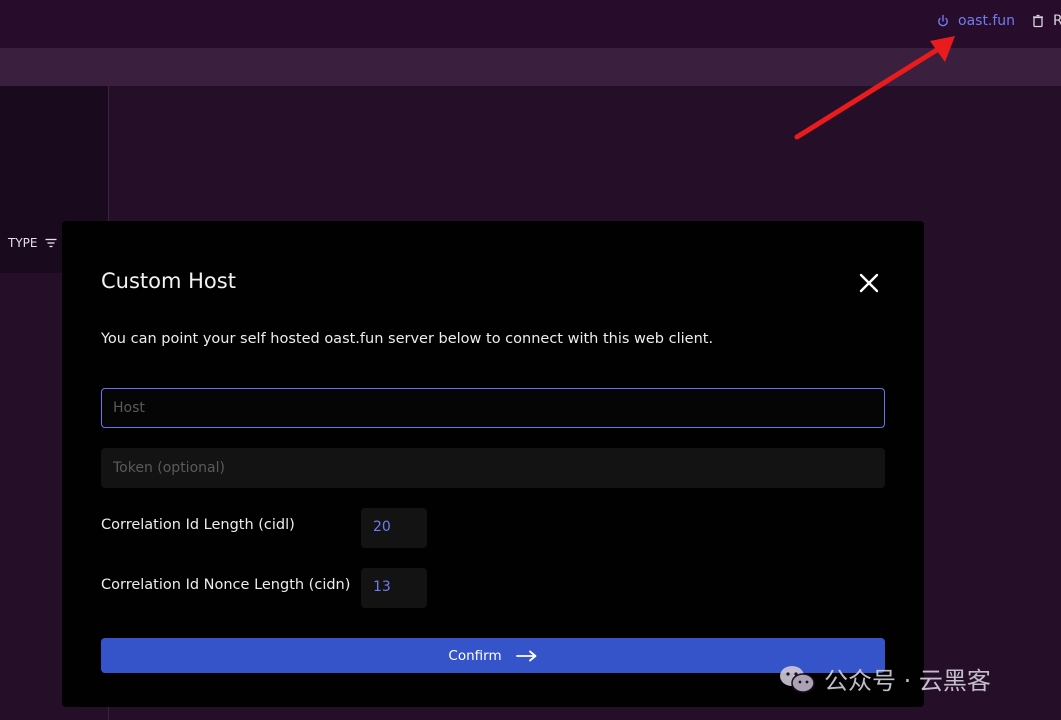 This screenshot has width=1061, height=720. What do you see at coordinates (943, 20) in the screenshot?
I see `power-icon` at bounding box center [943, 20].